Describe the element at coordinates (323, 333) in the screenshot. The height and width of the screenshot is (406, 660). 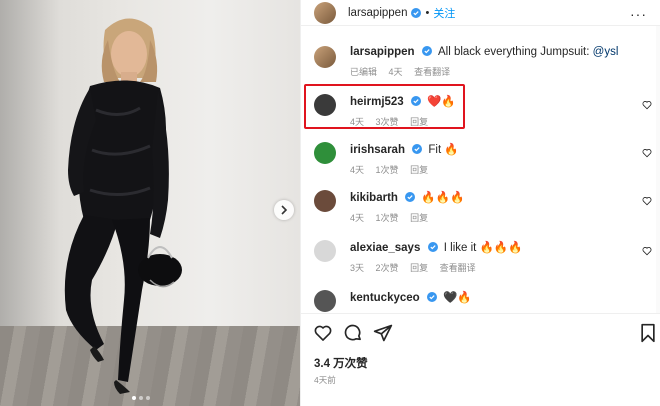
I see `heart-icon` at that location.